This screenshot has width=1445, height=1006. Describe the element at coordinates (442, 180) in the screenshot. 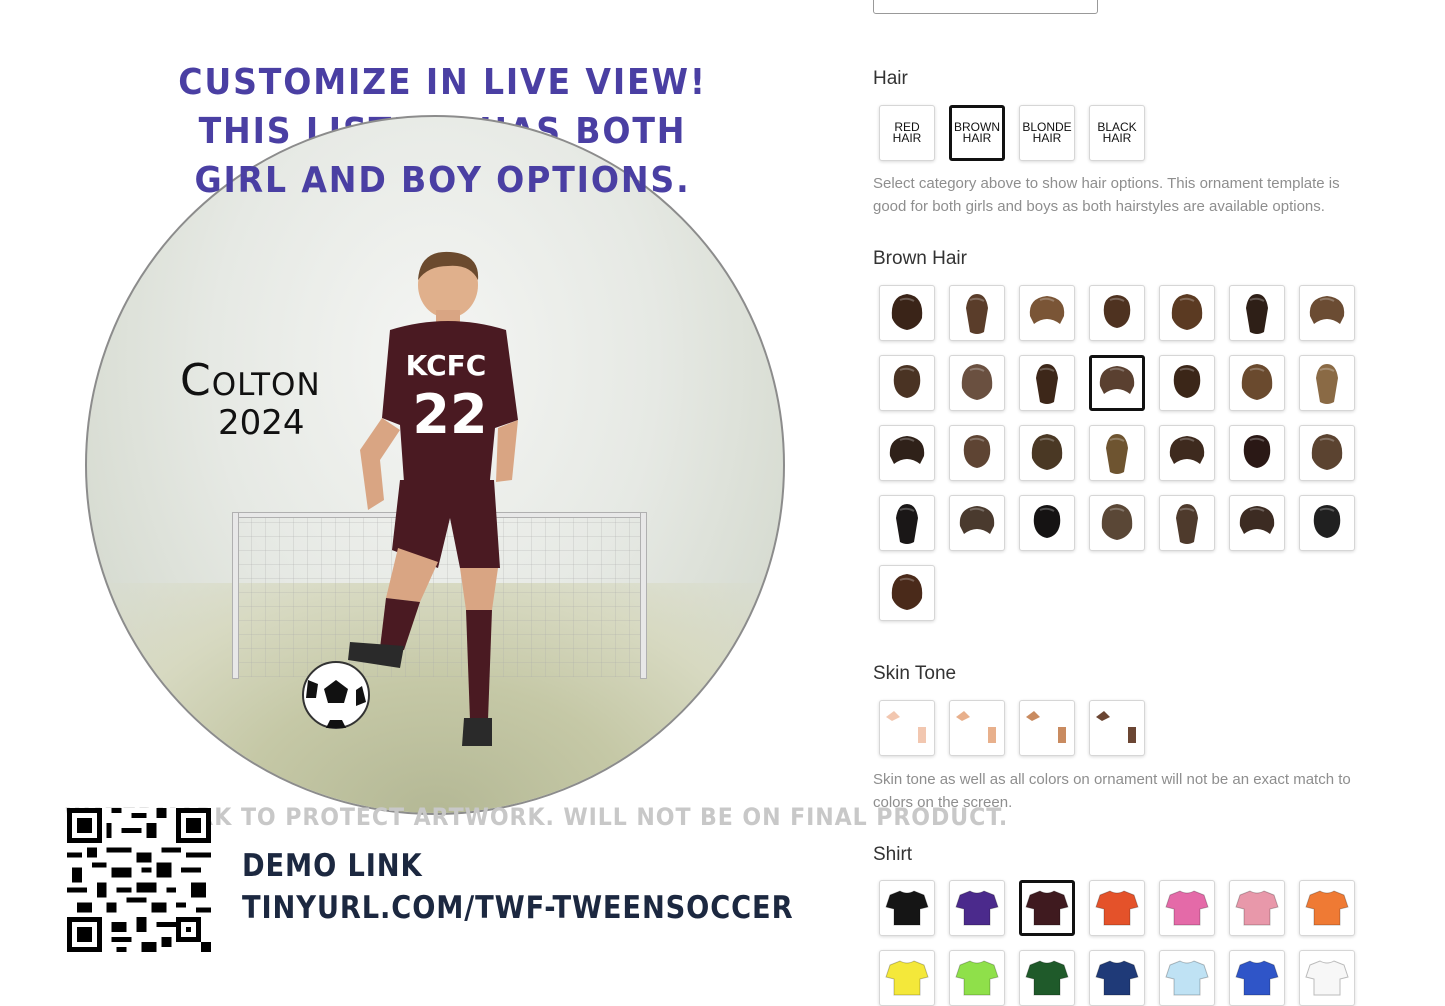

I see `headline-line-3: GIRL AND BOY OPTIONS.` at that location.